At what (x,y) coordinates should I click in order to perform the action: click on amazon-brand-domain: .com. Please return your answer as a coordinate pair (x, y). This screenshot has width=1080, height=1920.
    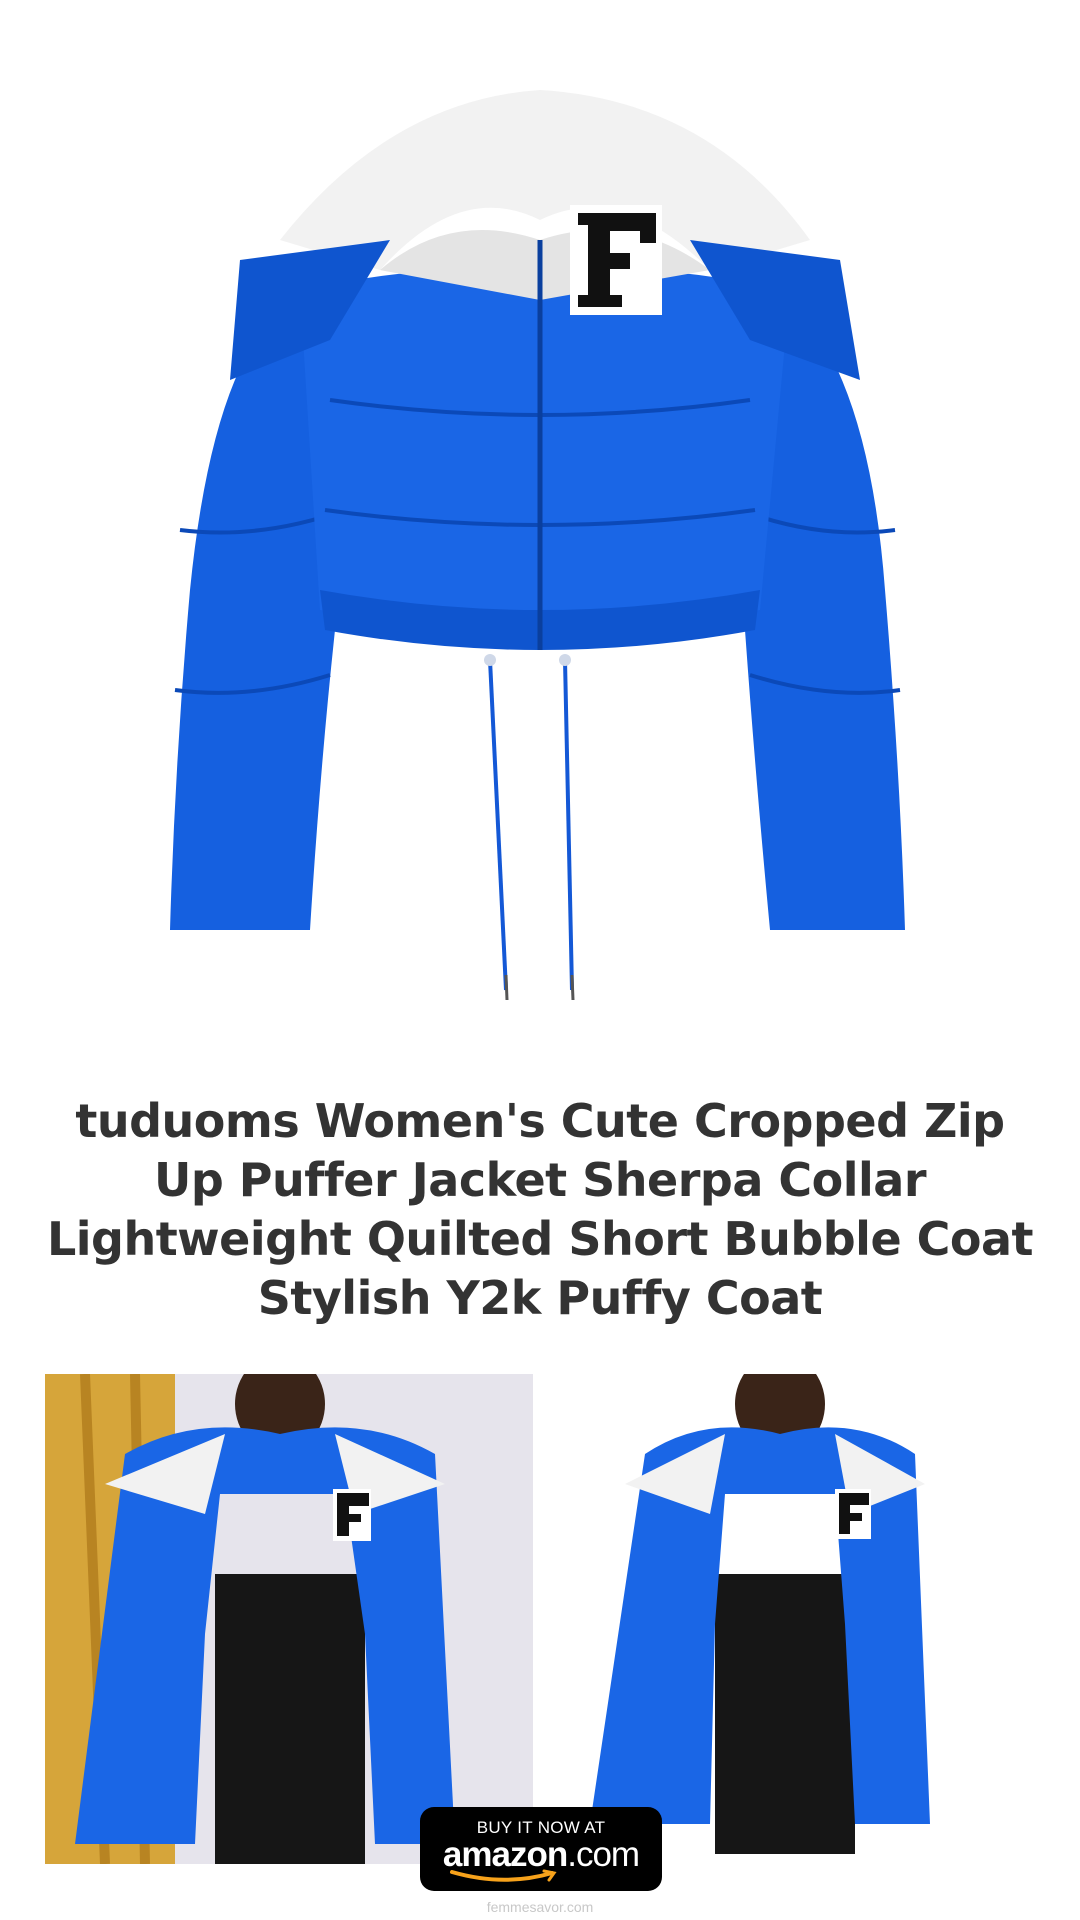
    Looking at the image, I should click on (603, 1854).